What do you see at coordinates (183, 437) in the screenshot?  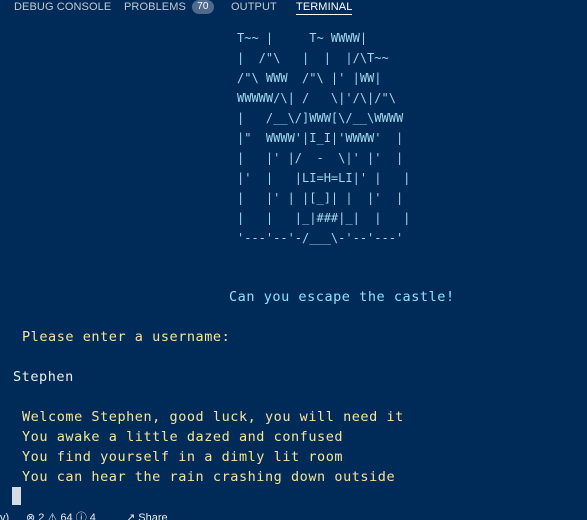 I see `message-line: You awake a little dazed and confused` at bounding box center [183, 437].